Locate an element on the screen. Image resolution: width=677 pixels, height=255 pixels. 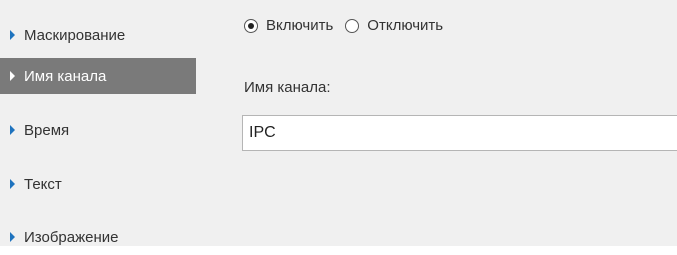
disable-radio is located at coordinates (352, 25).